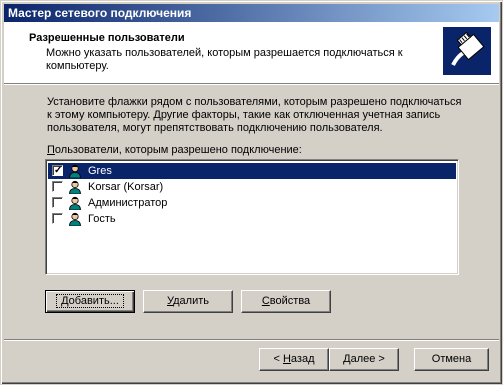 This screenshot has width=503, height=385. What do you see at coordinates (102, 219) in the screenshot?
I see `list-item-label: Гость` at bounding box center [102, 219].